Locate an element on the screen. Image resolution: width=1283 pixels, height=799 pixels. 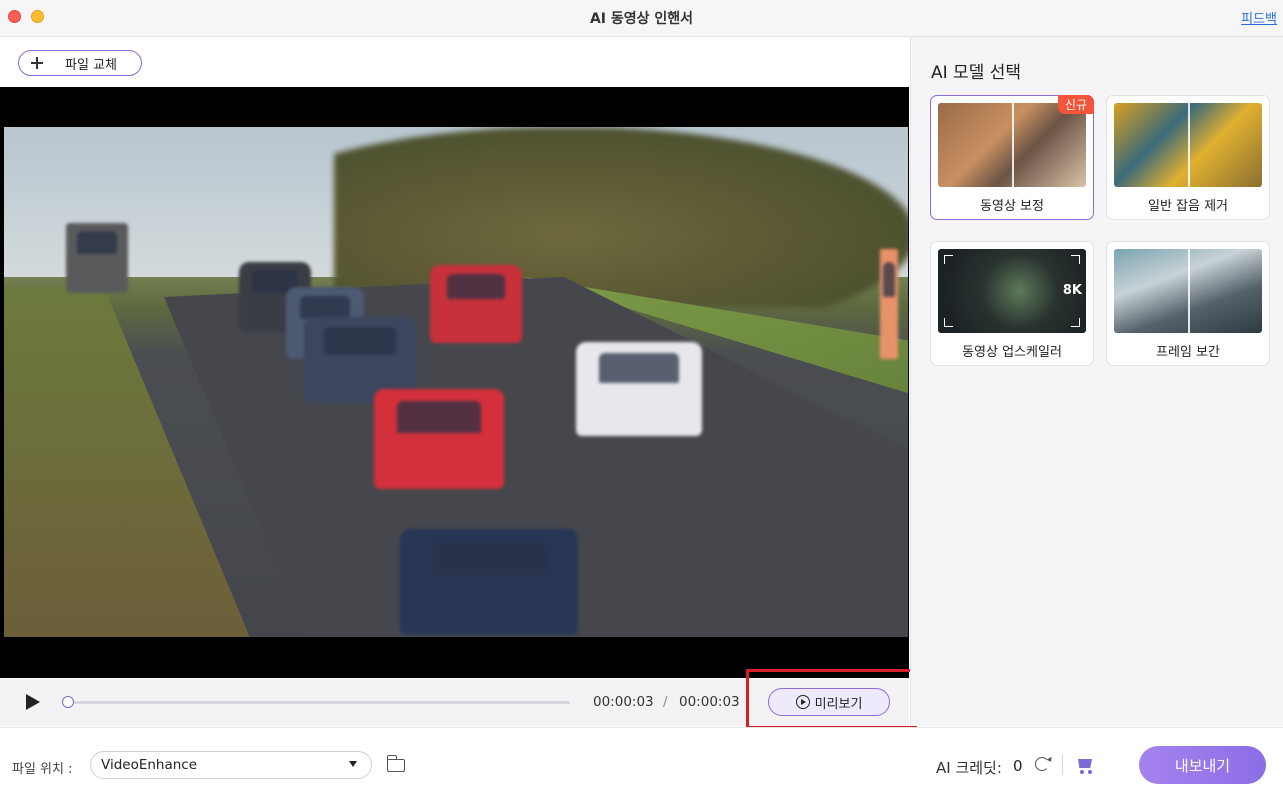
playback-controls: 00:00:03 / 00:00:03 미리보기 is located at coordinates (454, 702).